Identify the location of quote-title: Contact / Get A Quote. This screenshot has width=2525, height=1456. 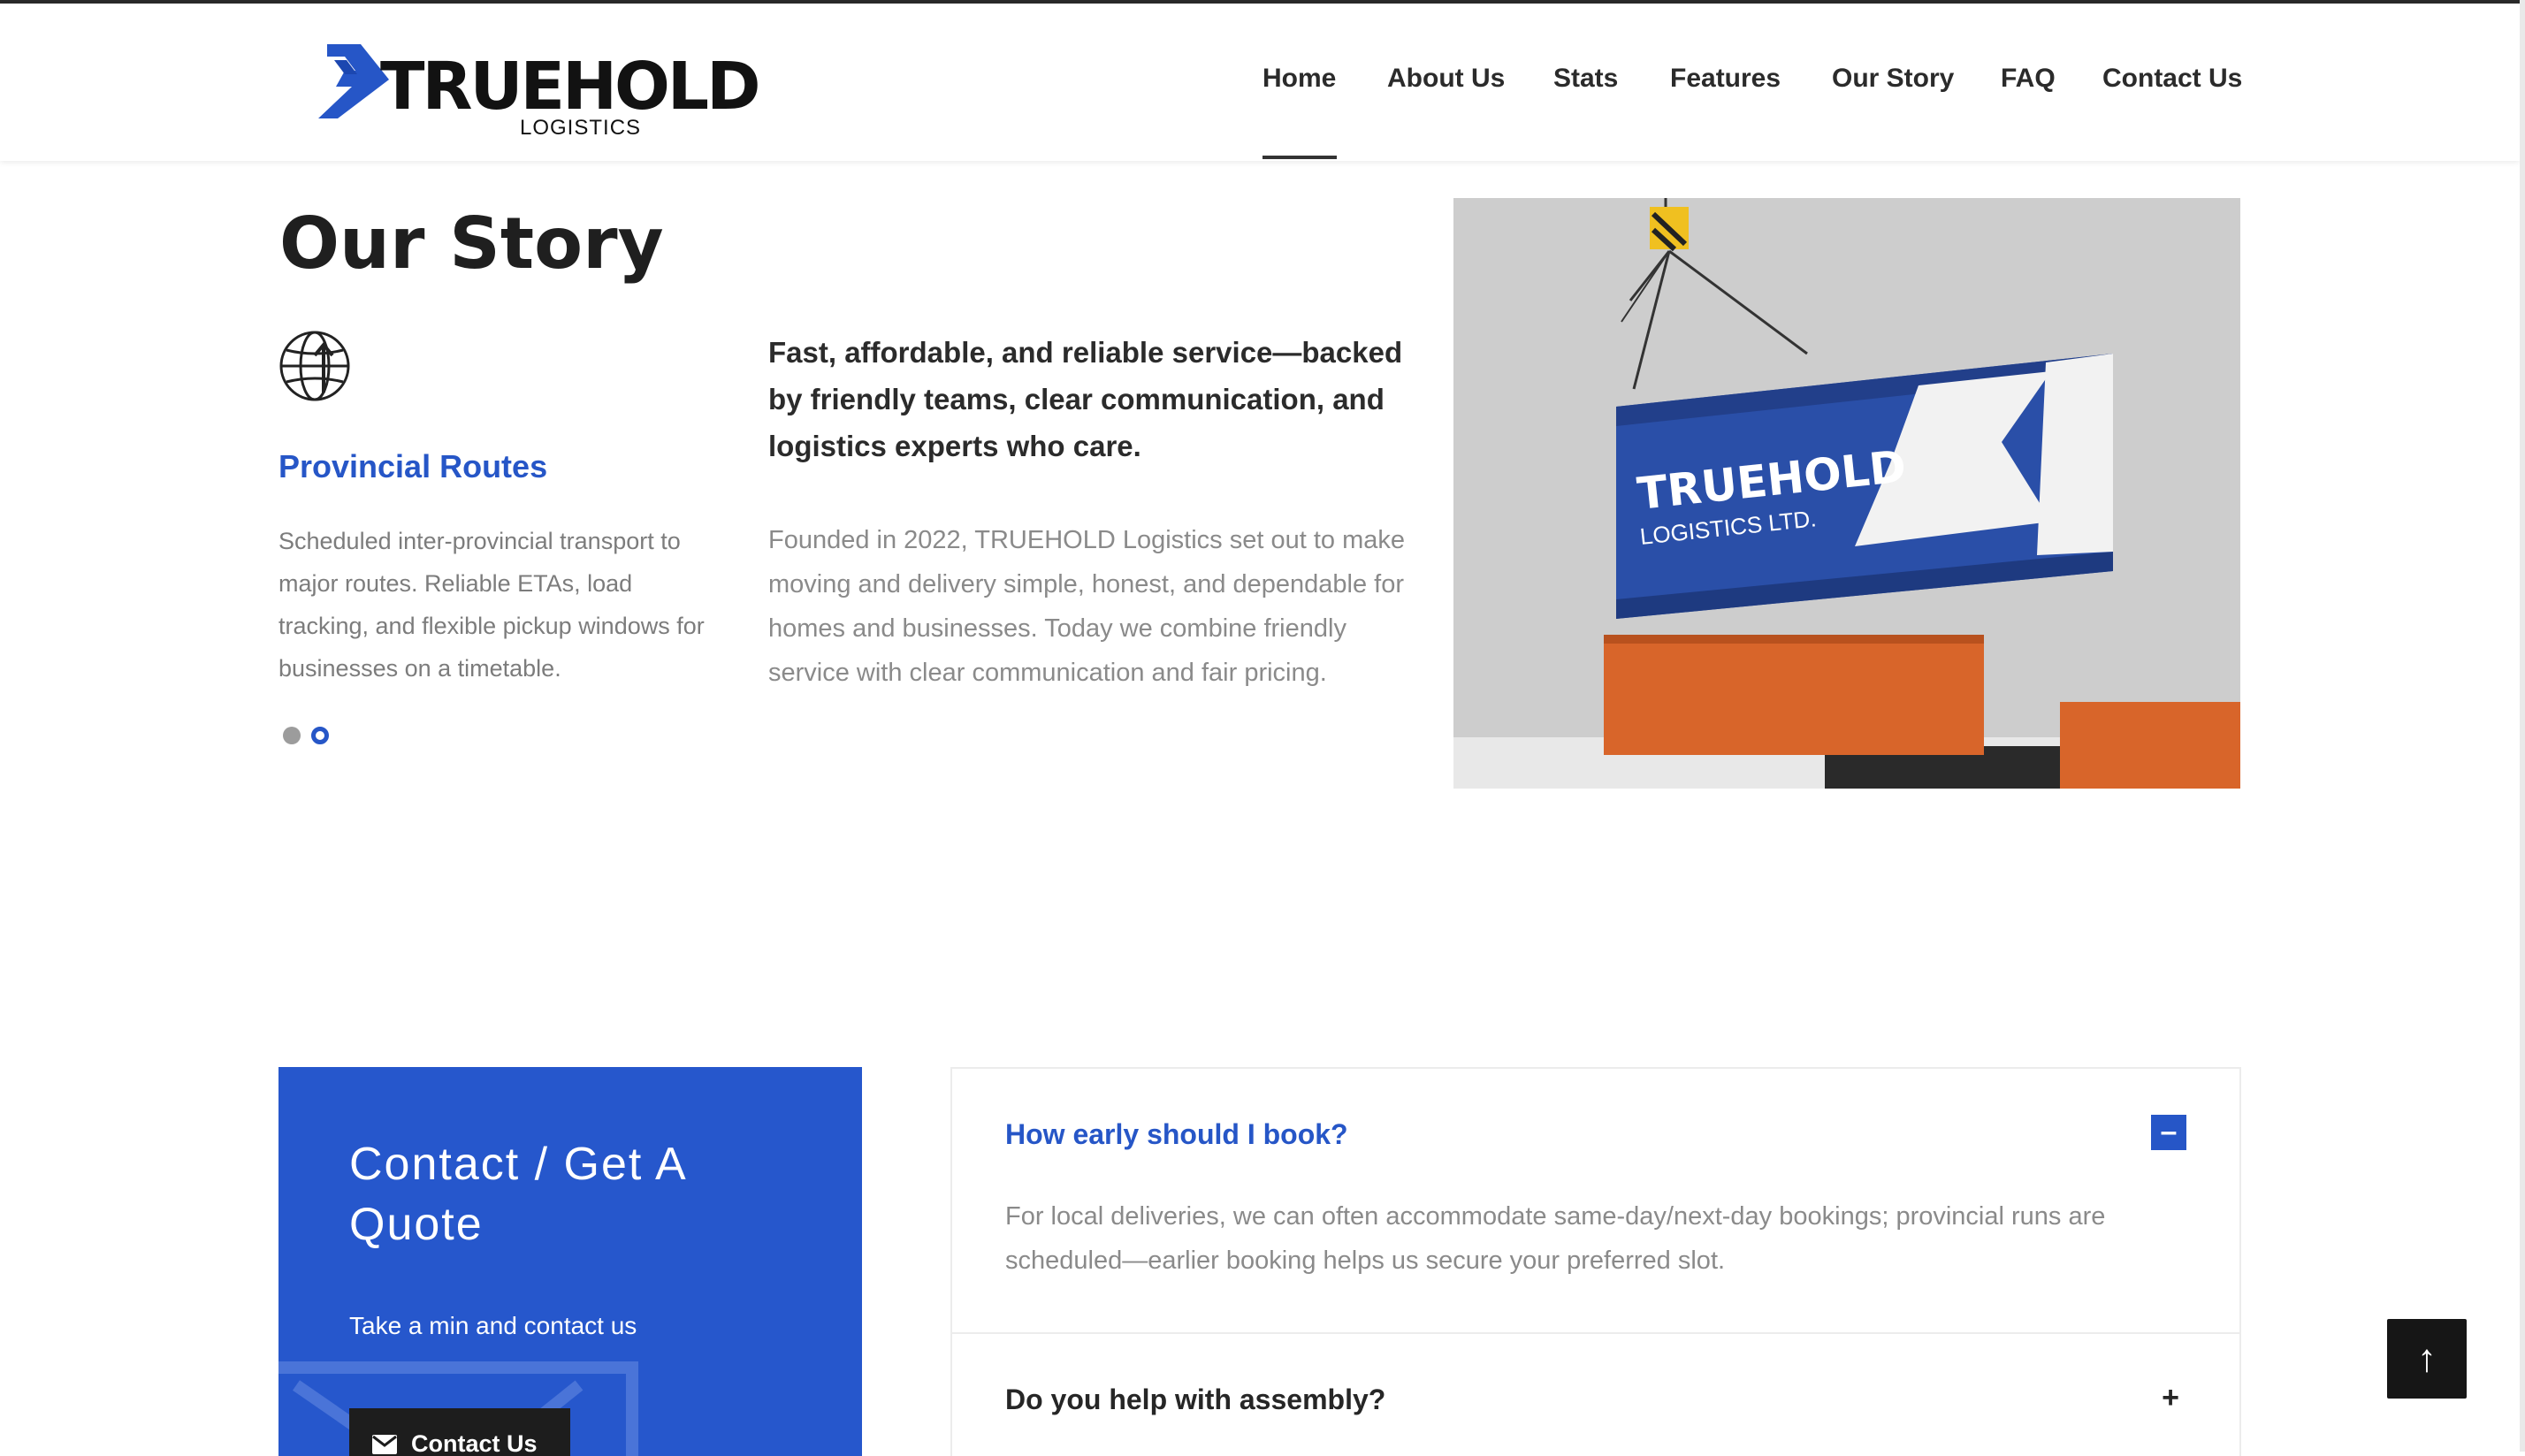
(517, 1194).